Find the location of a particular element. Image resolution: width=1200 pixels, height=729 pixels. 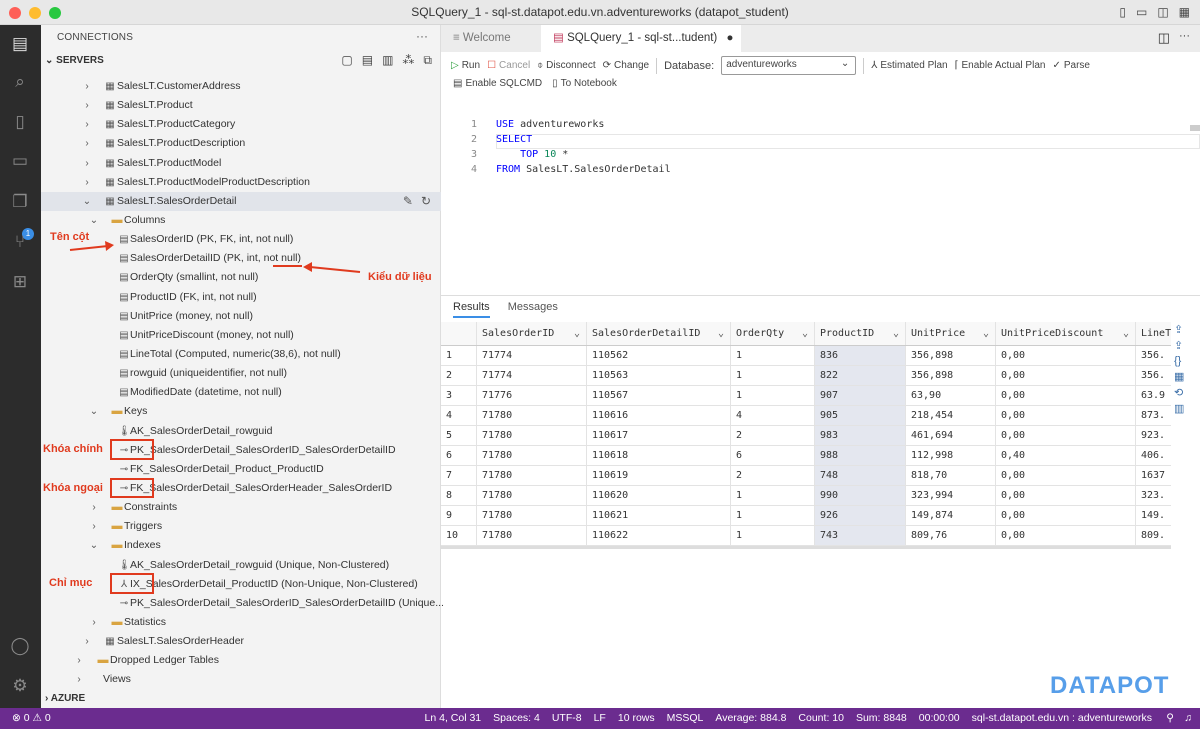

table-cell: 110622 is located at coordinates (659, 535).